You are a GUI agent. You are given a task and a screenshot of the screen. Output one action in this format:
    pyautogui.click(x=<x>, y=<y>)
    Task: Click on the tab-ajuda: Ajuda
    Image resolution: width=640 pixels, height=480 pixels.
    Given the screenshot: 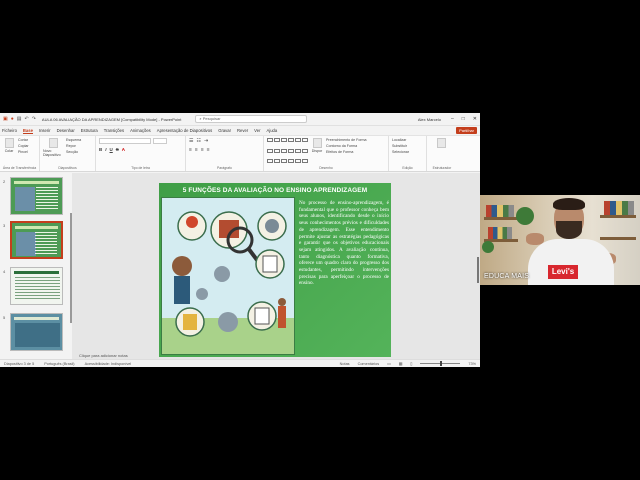 What is the action you would take?
    pyautogui.click(x=271, y=130)
    